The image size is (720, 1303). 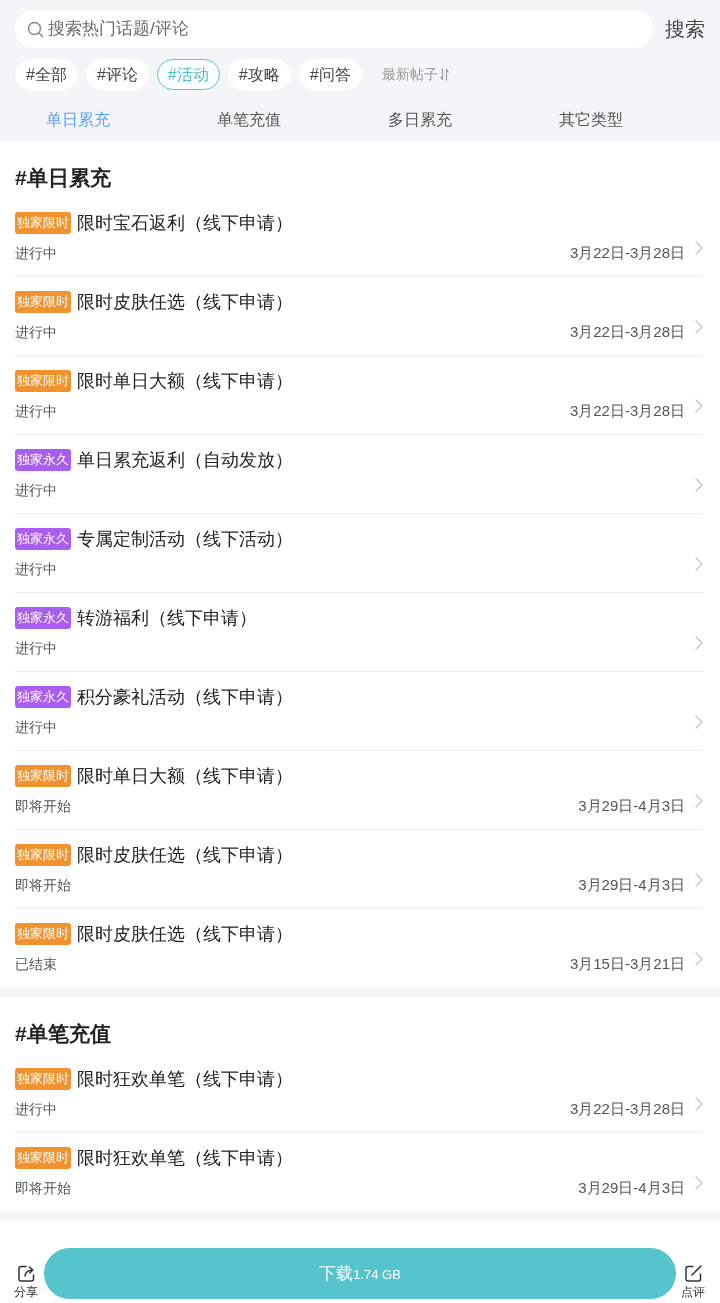 I want to click on category-tab: 单笔充值, so click(x=256, y=120).